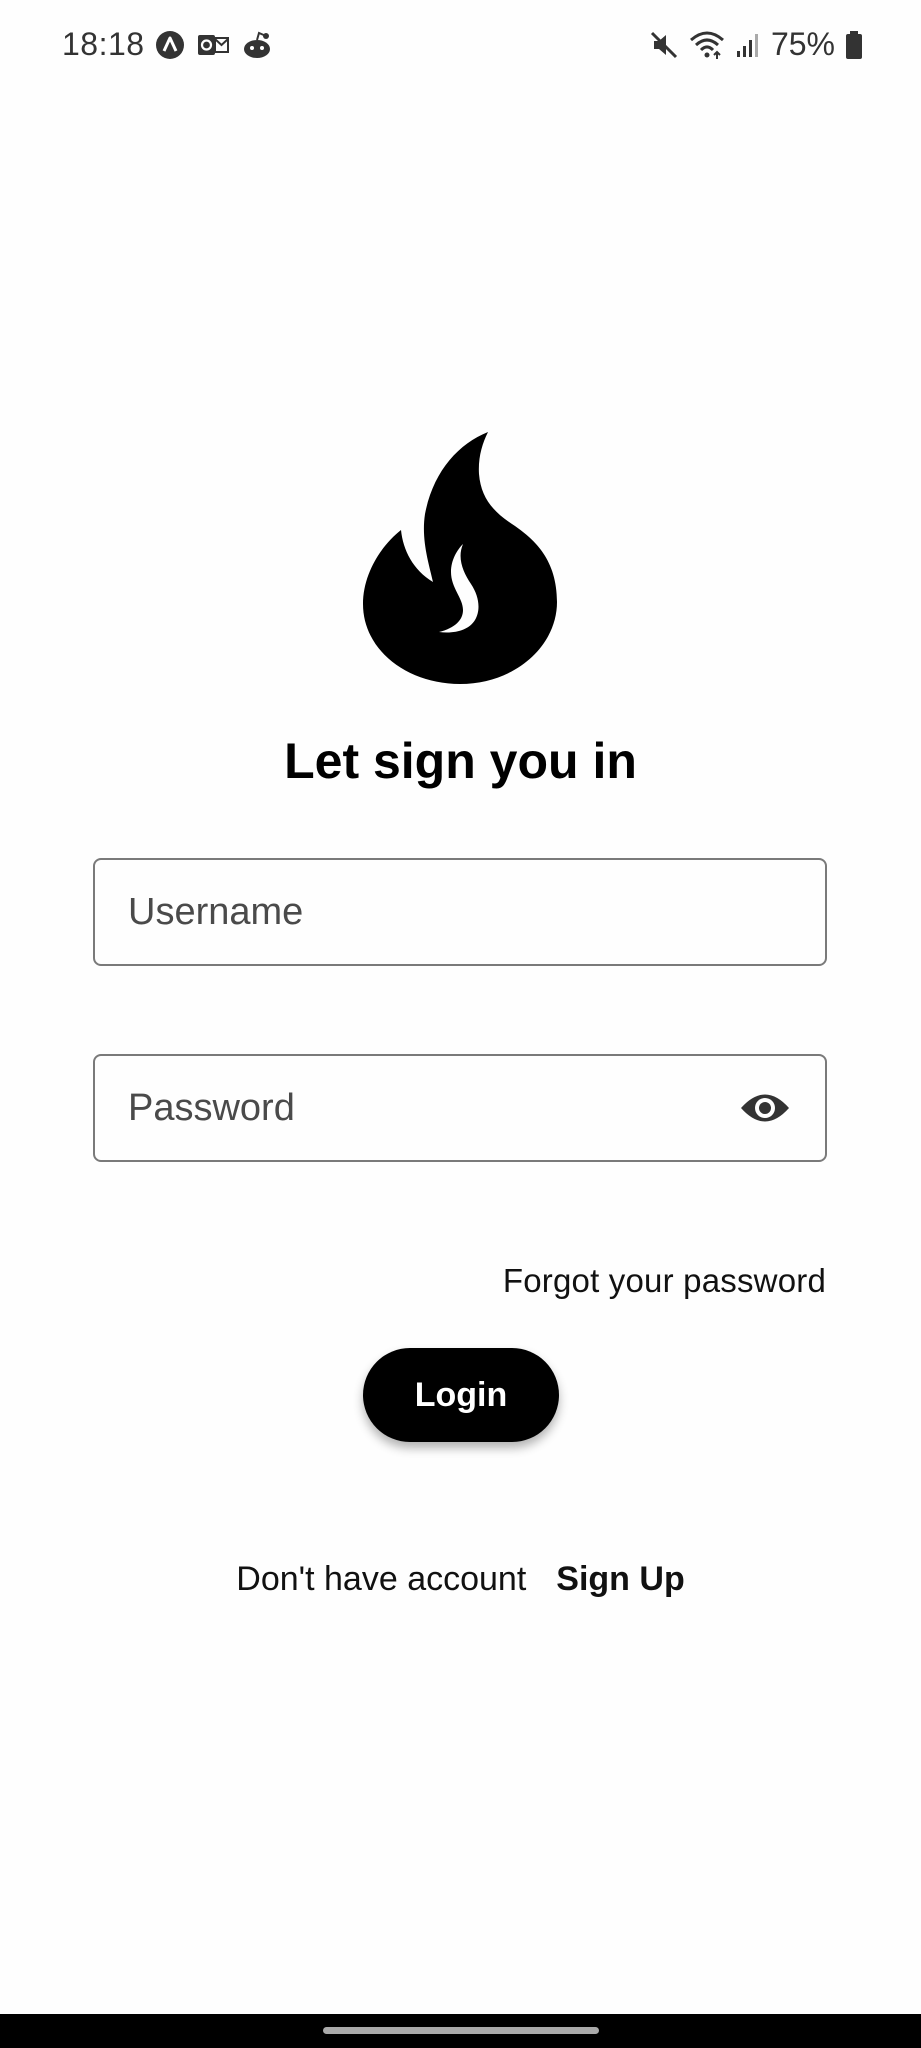  What do you see at coordinates (257, 45) in the screenshot?
I see `reddit-icon` at bounding box center [257, 45].